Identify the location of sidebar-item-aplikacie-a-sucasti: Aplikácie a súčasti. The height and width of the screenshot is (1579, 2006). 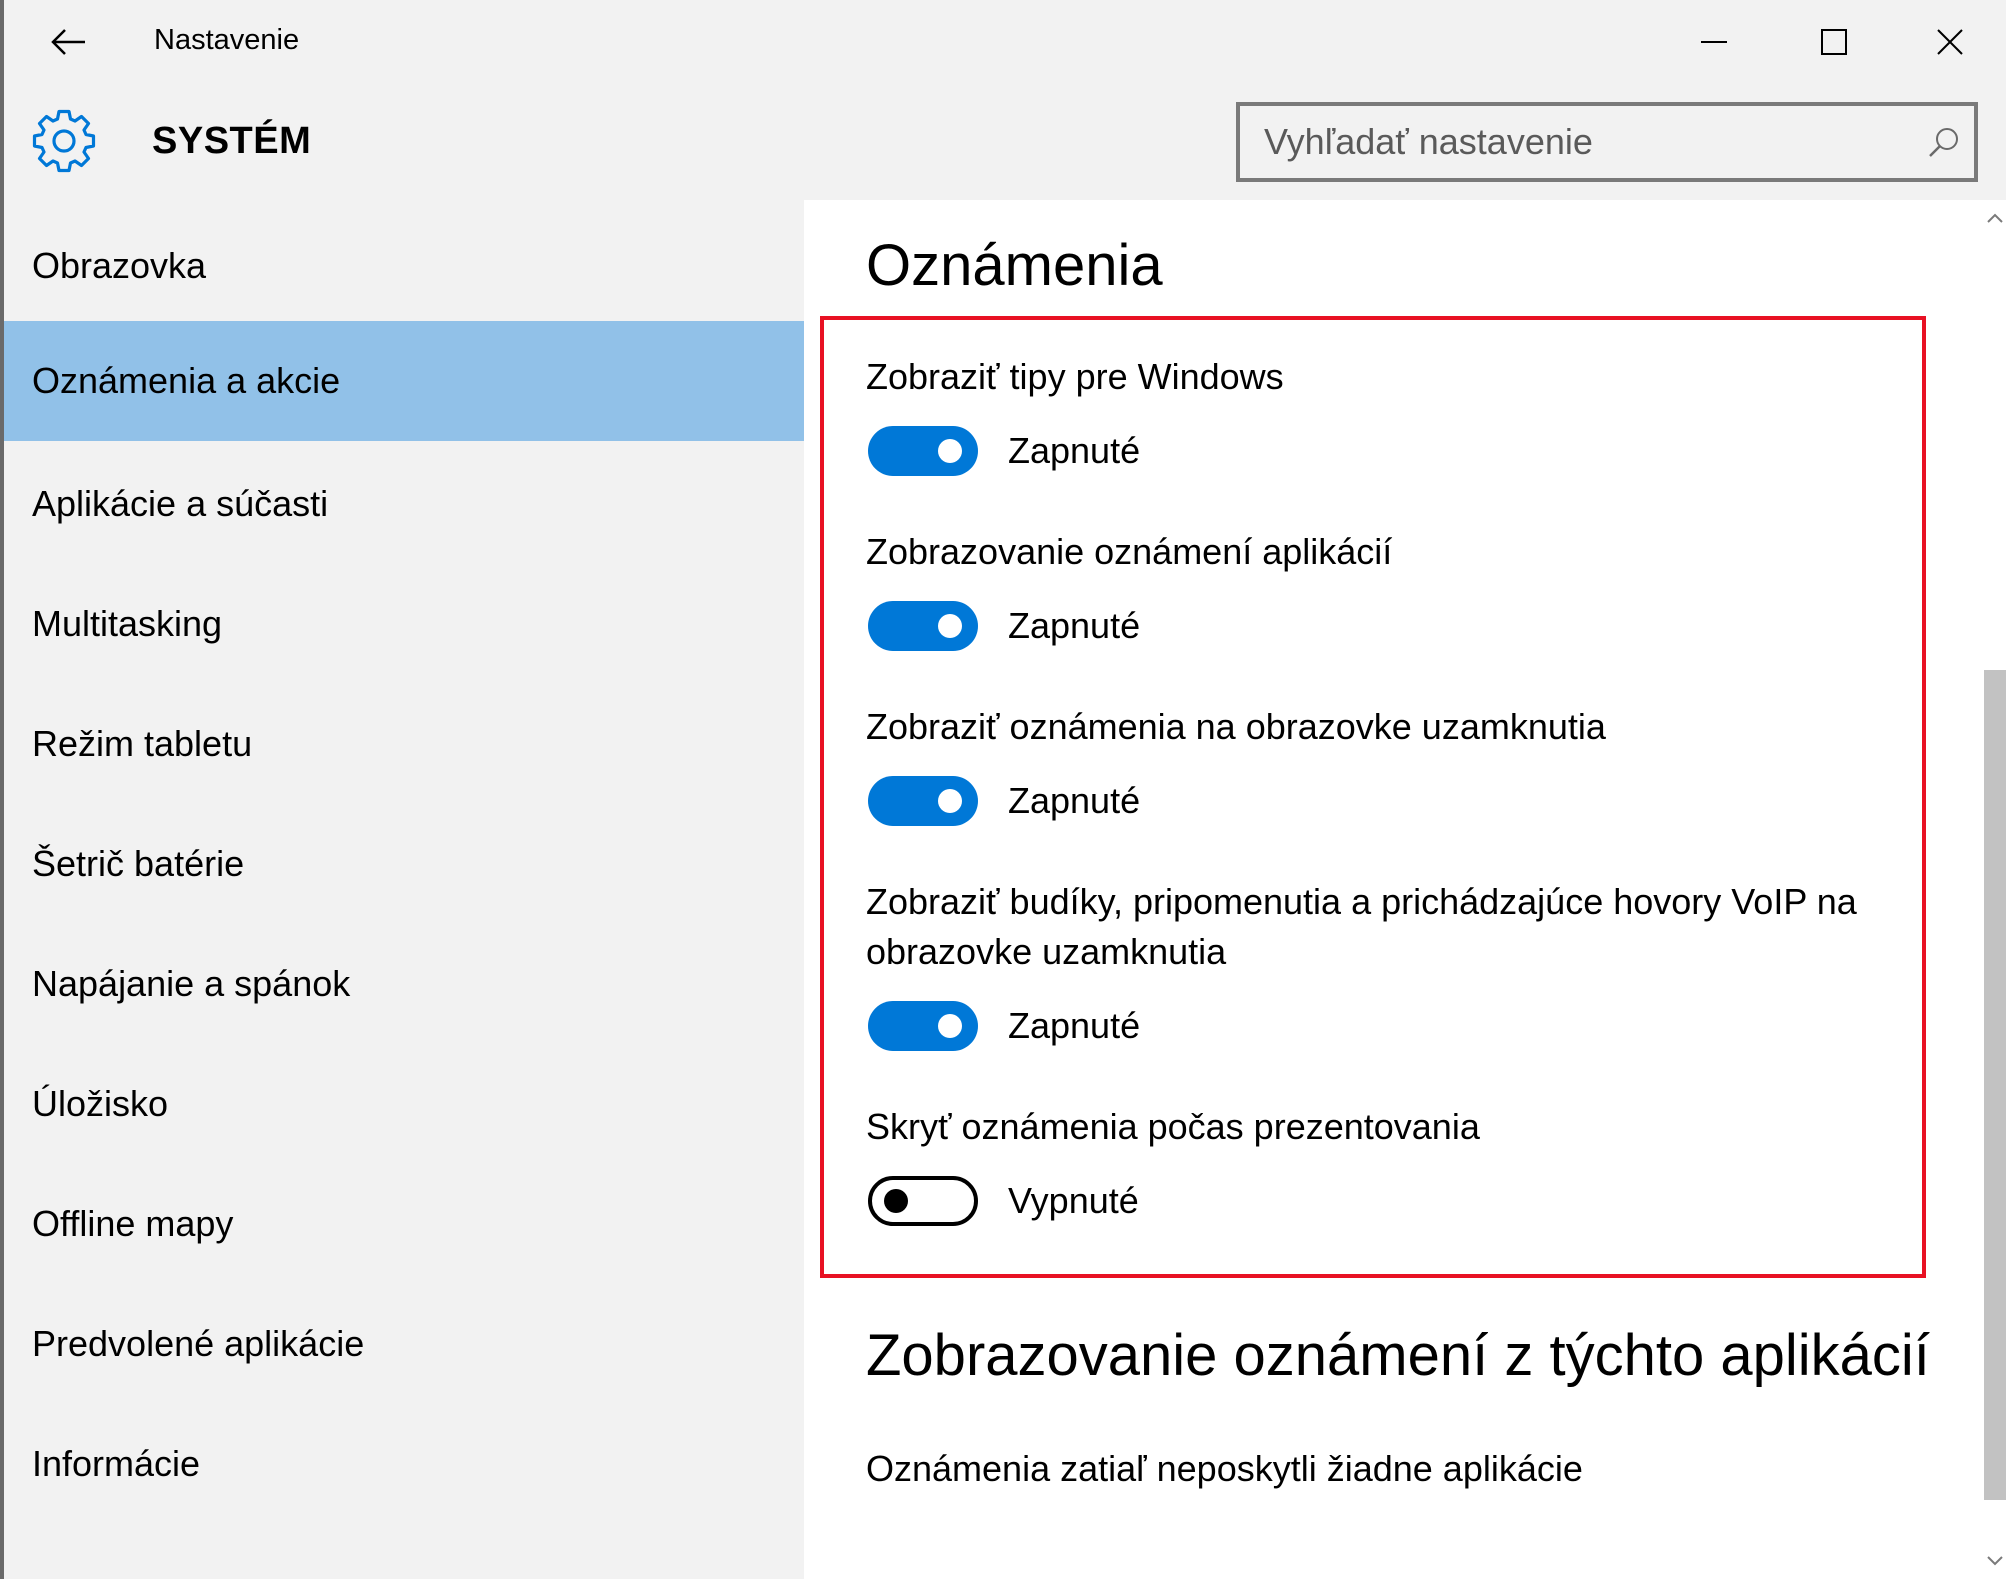
(404, 504).